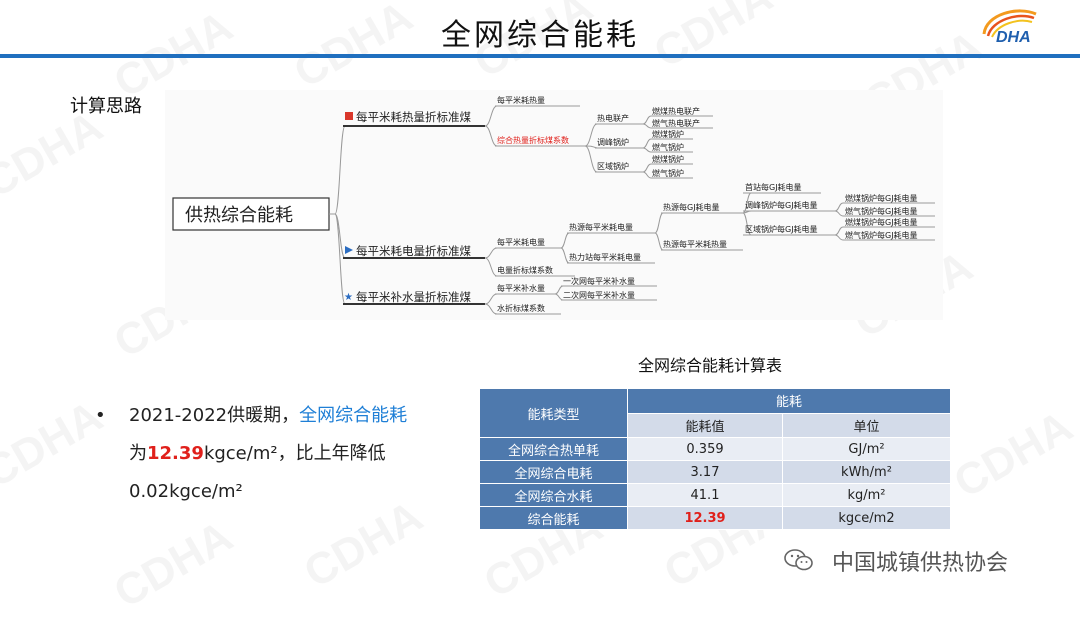 This screenshot has width=1080, height=618. What do you see at coordinates (540, 35) in the screenshot?
I see `page-title: 全网综合能耗` at bounding box center [540, 35].